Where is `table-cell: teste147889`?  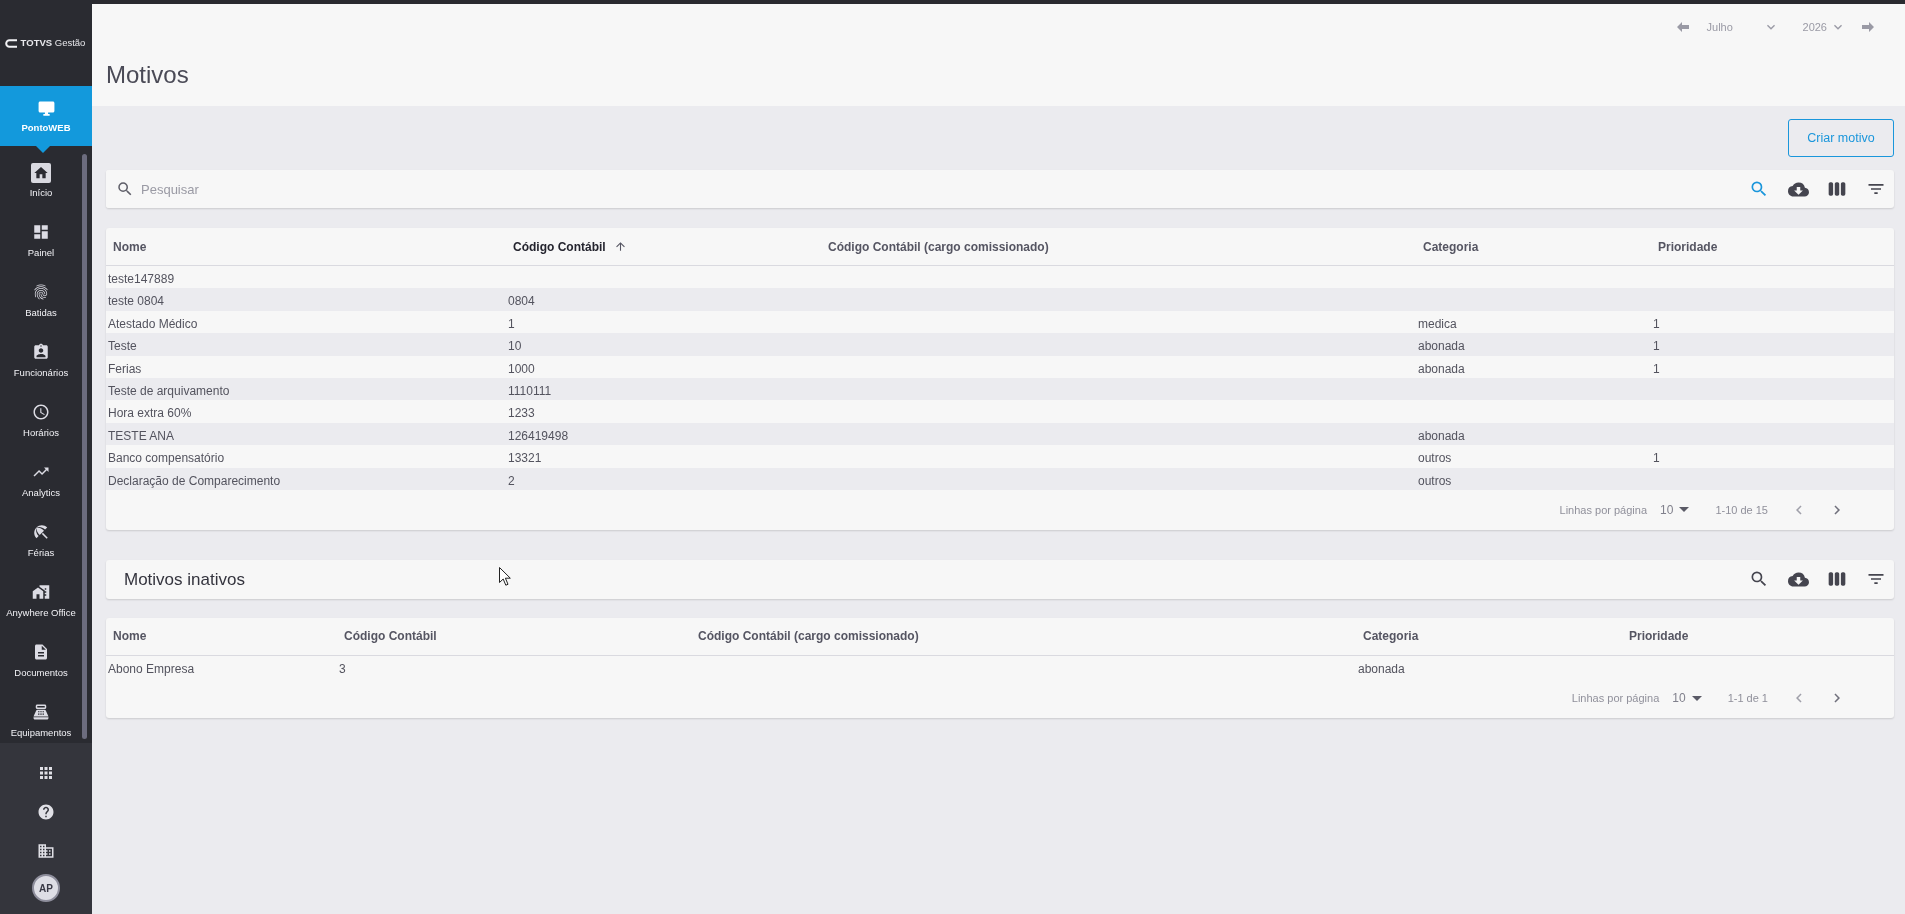 table-cell: teste147889 is located at coordinates (141, 279).